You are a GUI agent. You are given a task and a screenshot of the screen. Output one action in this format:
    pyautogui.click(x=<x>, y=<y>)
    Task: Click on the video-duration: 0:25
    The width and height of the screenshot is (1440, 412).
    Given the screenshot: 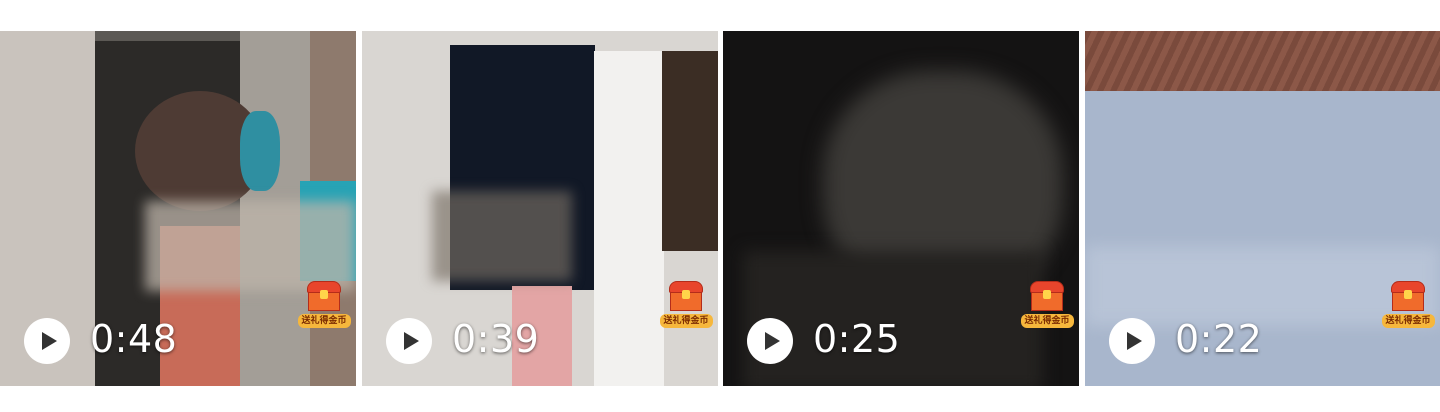 What is the action you would take?
    pyautogui.click(x=857, y=339)
    